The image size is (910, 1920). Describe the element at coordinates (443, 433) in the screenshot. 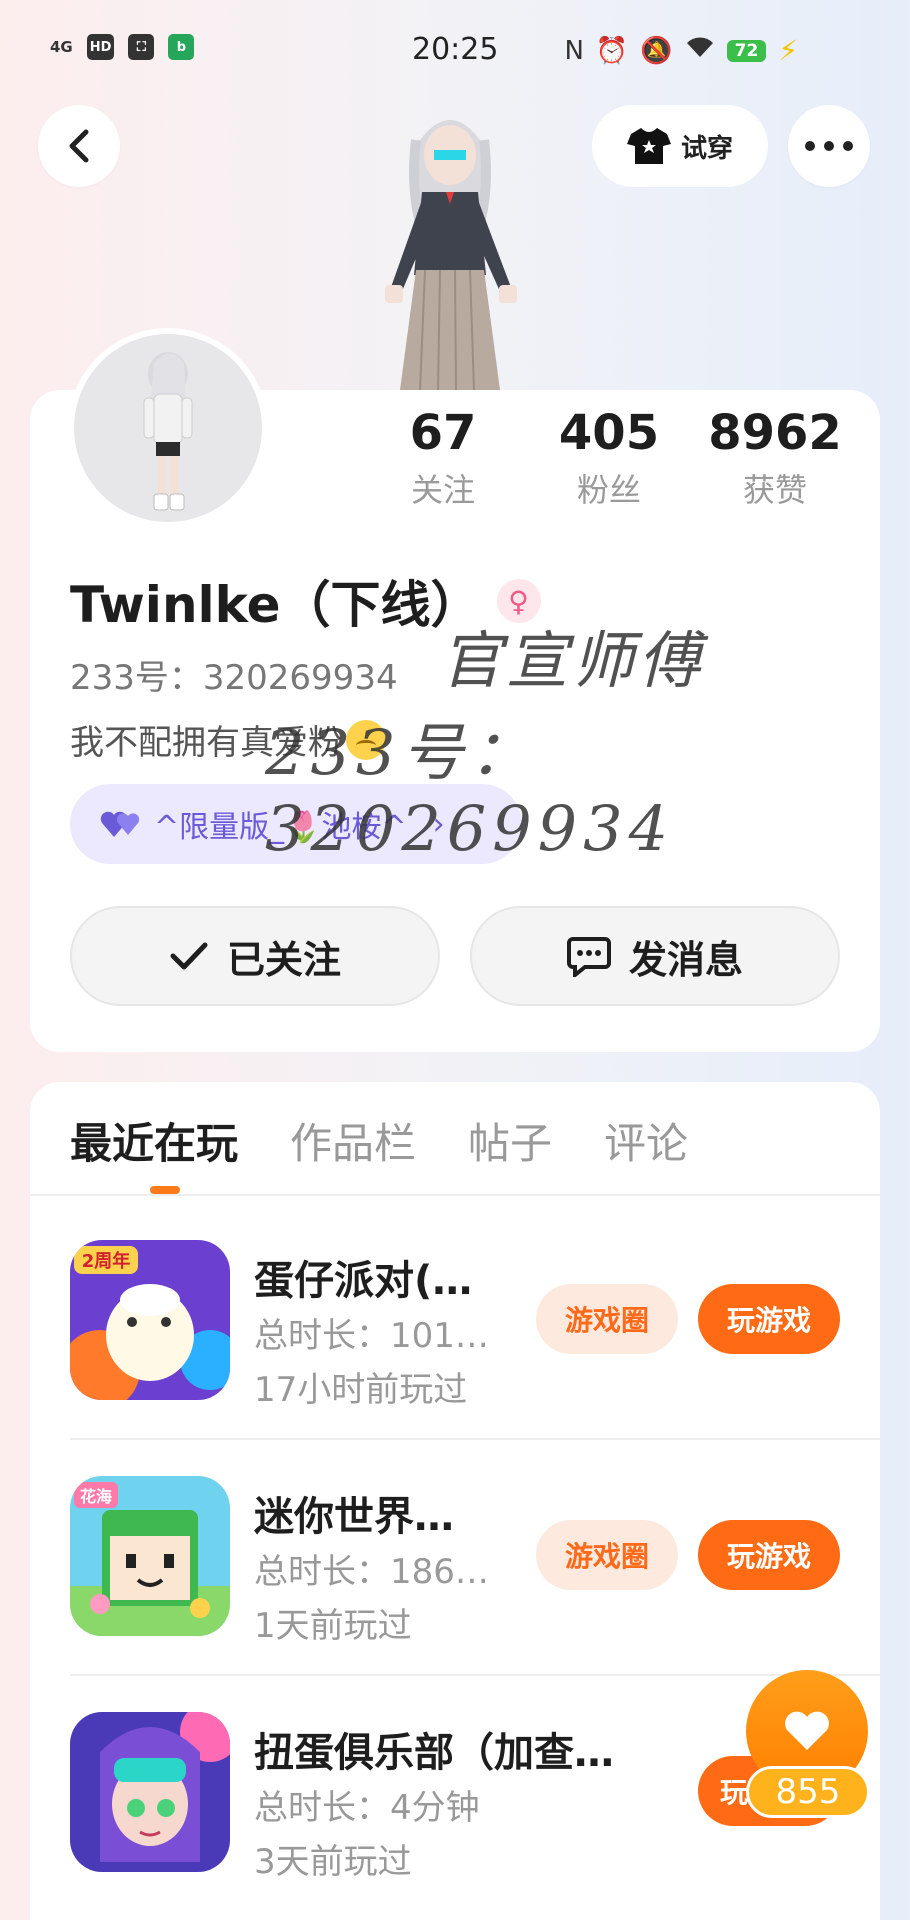

I see `stat-following-value: 67` at that location.